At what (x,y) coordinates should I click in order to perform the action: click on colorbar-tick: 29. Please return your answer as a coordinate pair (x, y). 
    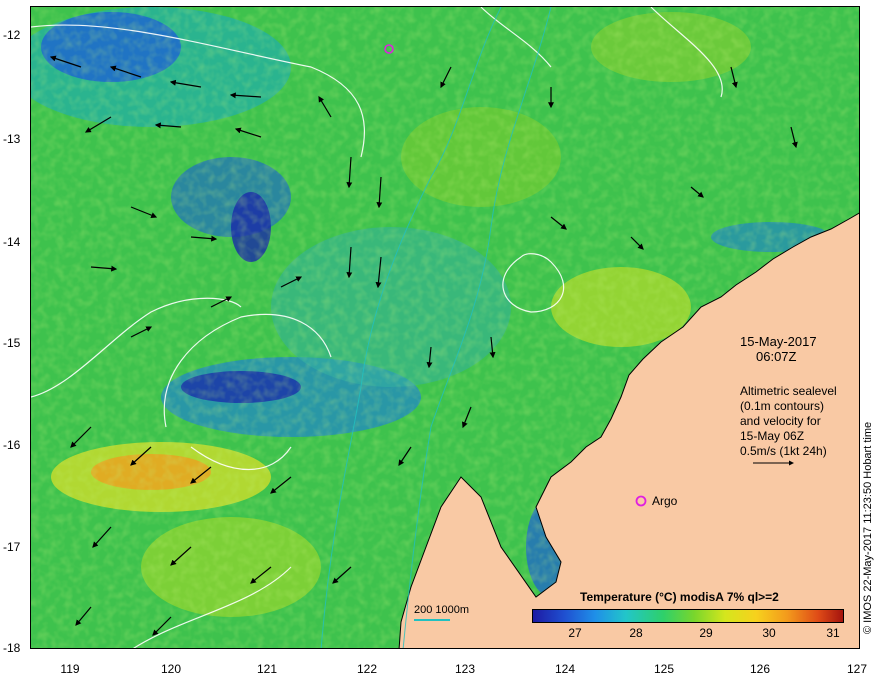
    Looking at the image, I should click on (706, 633).